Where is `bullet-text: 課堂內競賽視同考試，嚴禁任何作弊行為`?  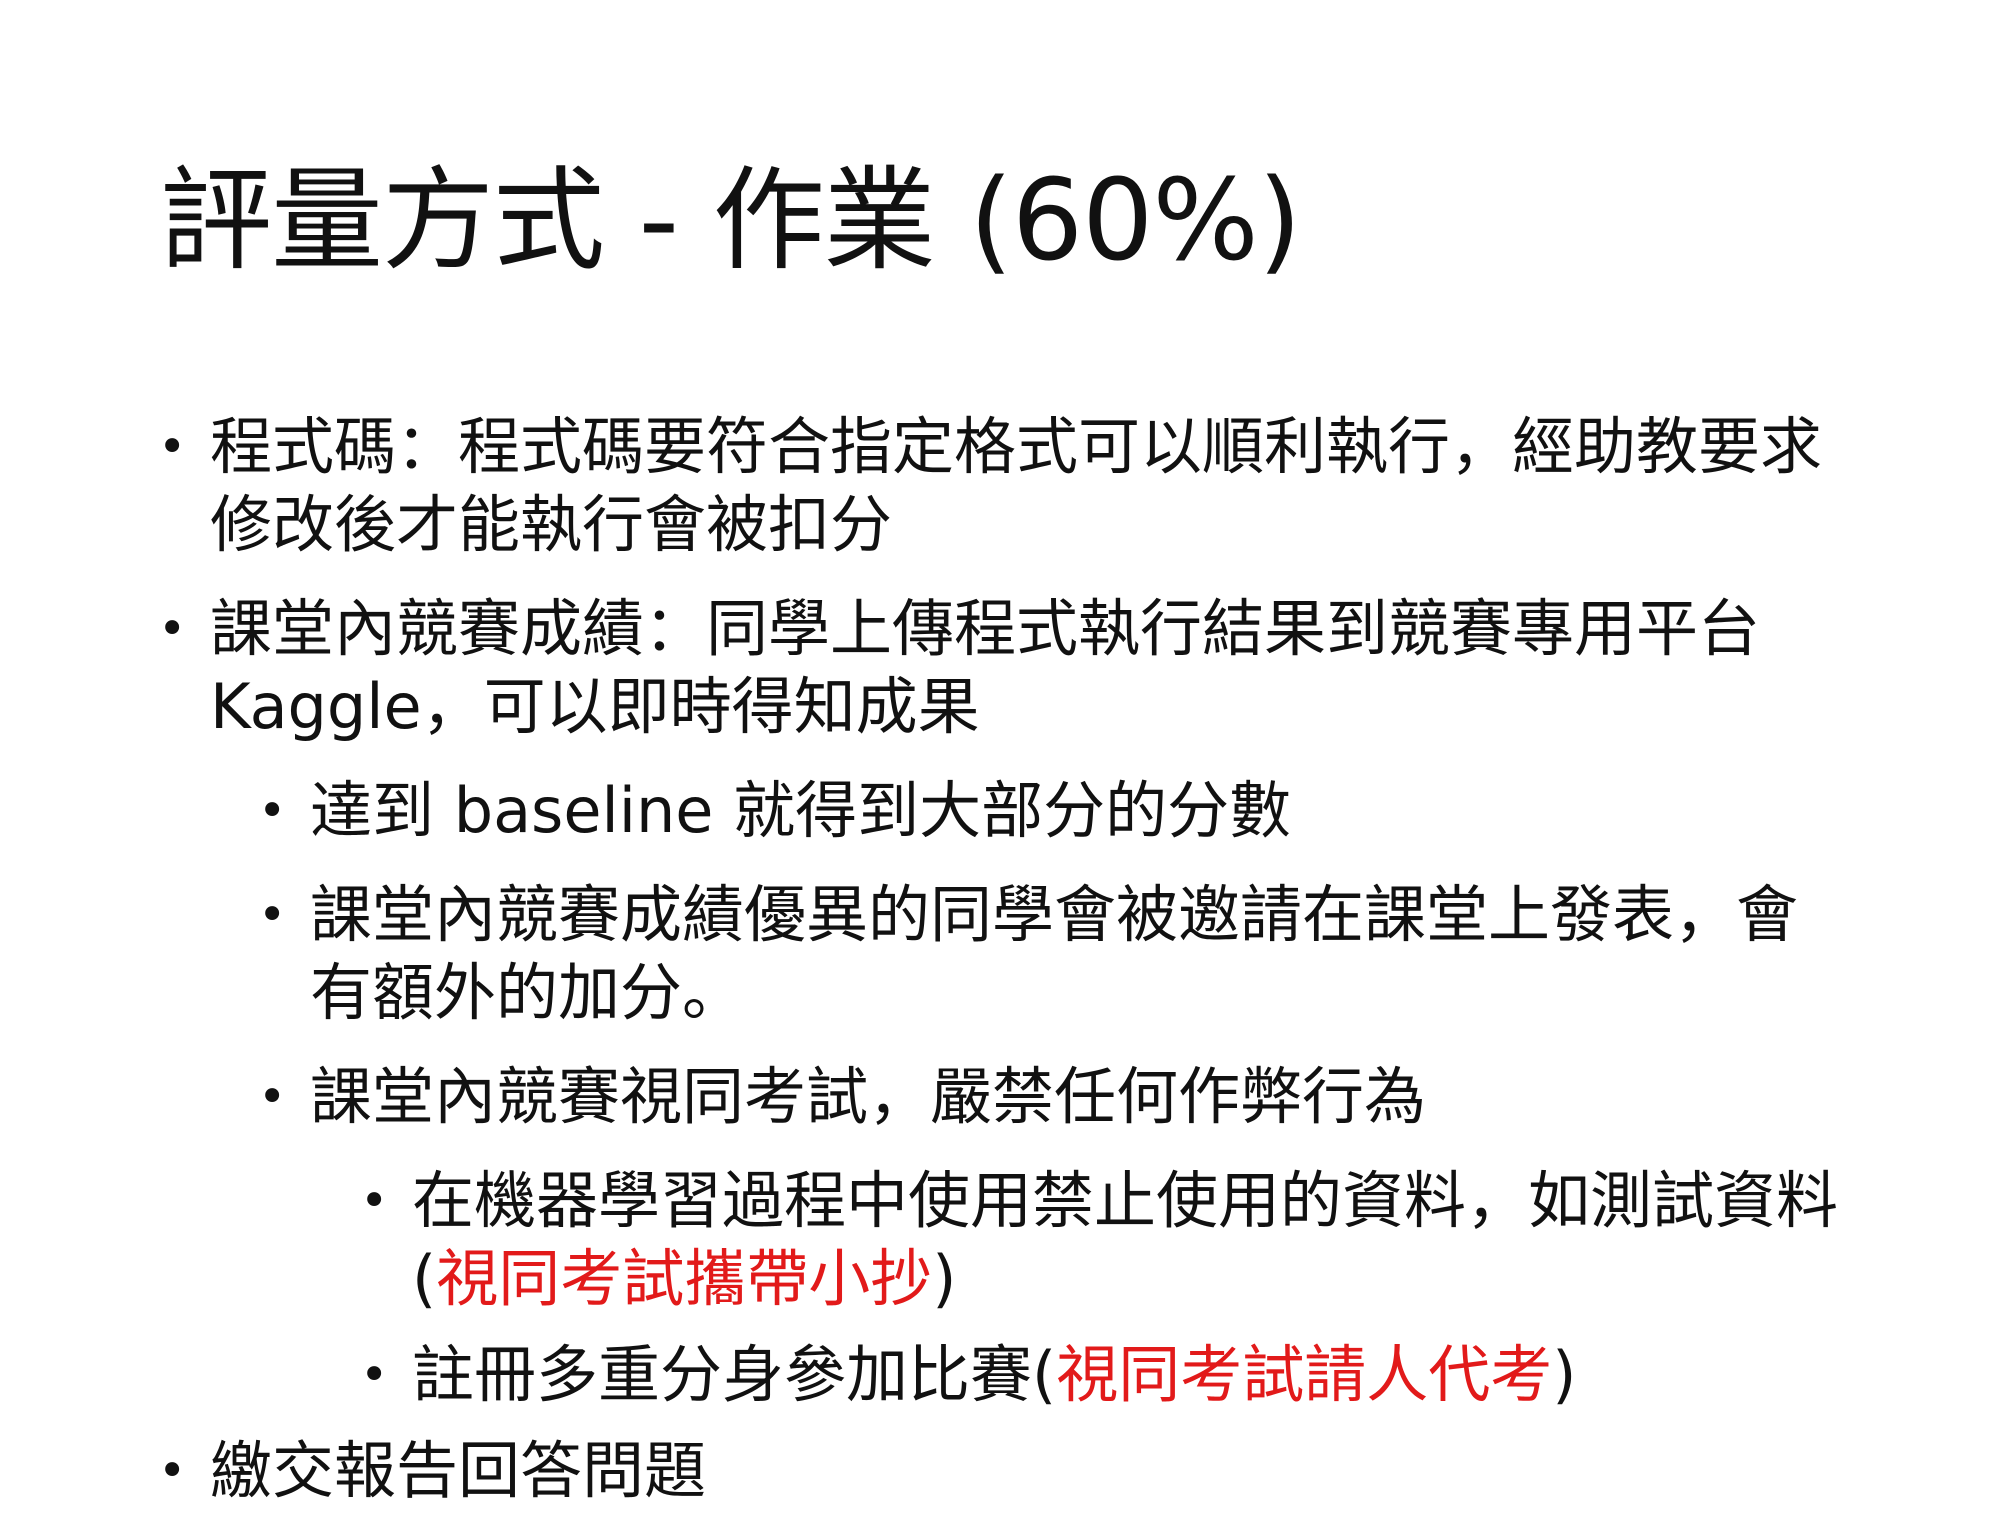 bullet-text: 課堂內競賽視同考試，嚴禁任何作弊行為 is located at coordinates (868, 1096).